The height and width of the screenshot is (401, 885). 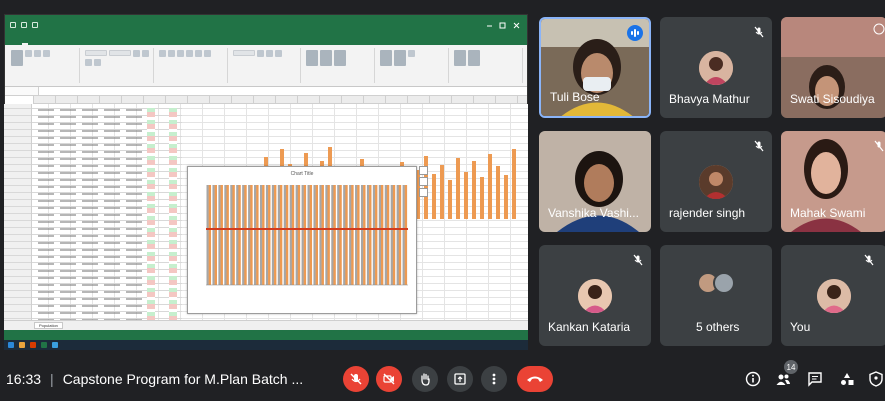 I want to click on speaking-indicator-icon, so click(x=635, y=33).